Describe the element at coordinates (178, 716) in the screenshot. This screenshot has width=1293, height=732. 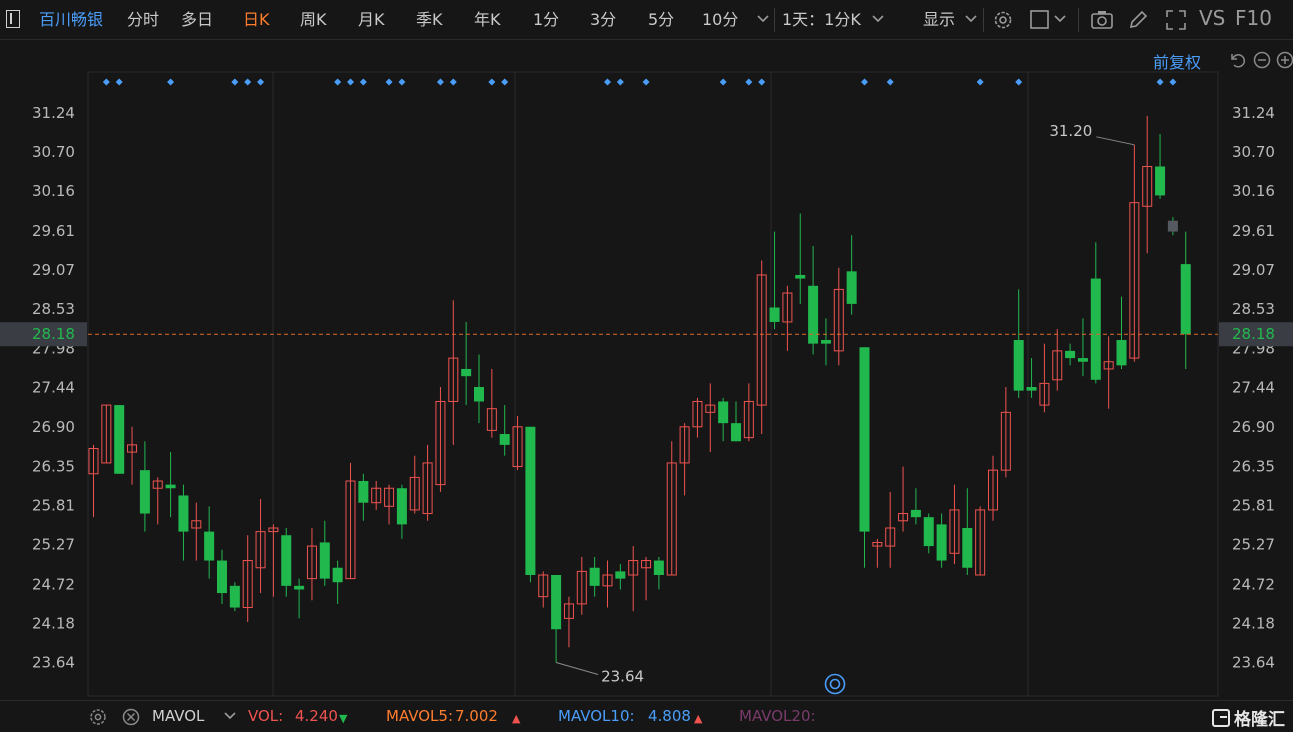
I see `indicator-name: MAVOL` at that location.